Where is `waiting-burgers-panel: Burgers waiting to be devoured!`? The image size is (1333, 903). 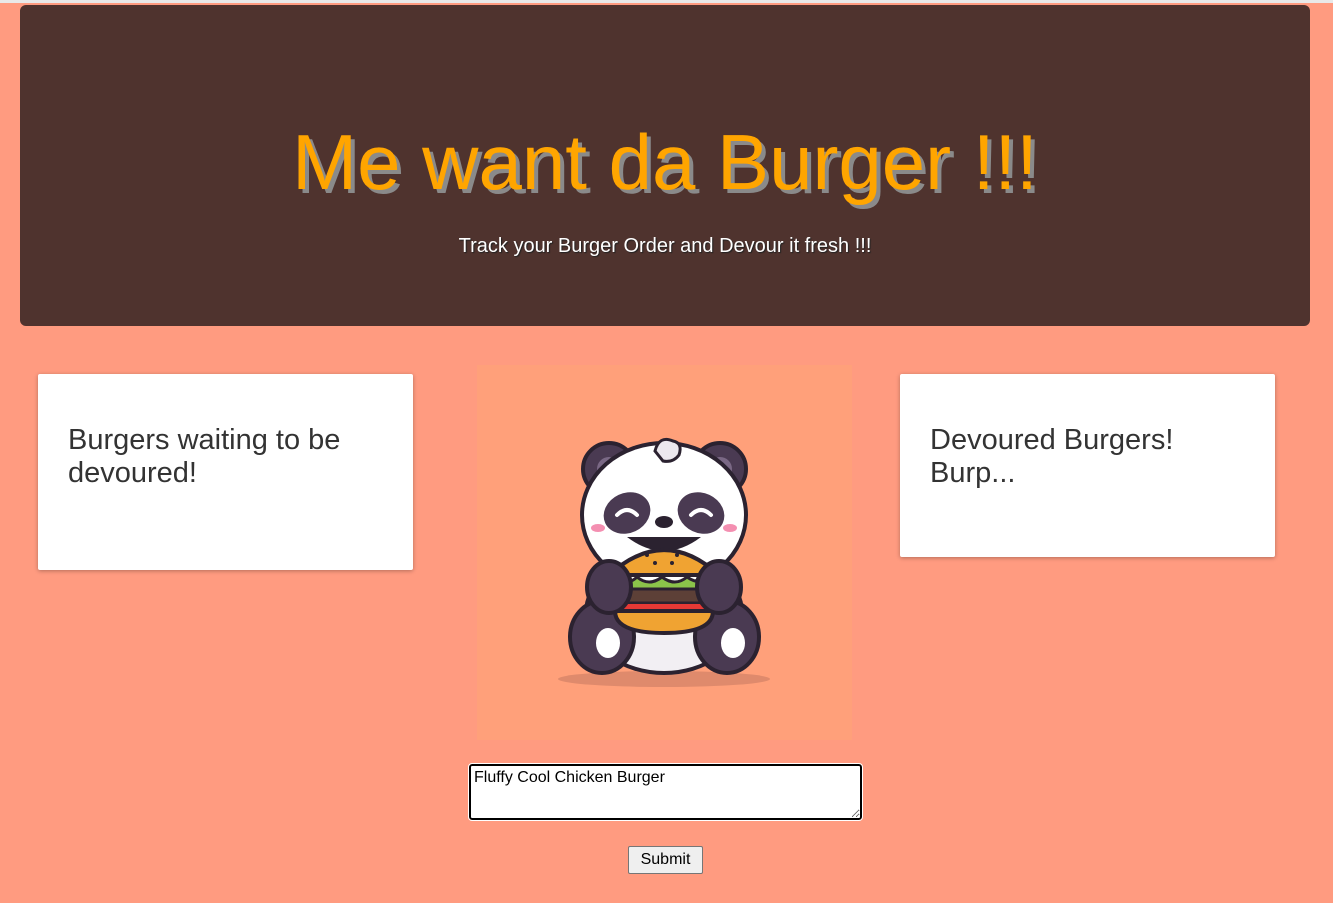
waiting-burgers-panel: Burgers waiting to be devoured! is located at coordinates (225, 472).